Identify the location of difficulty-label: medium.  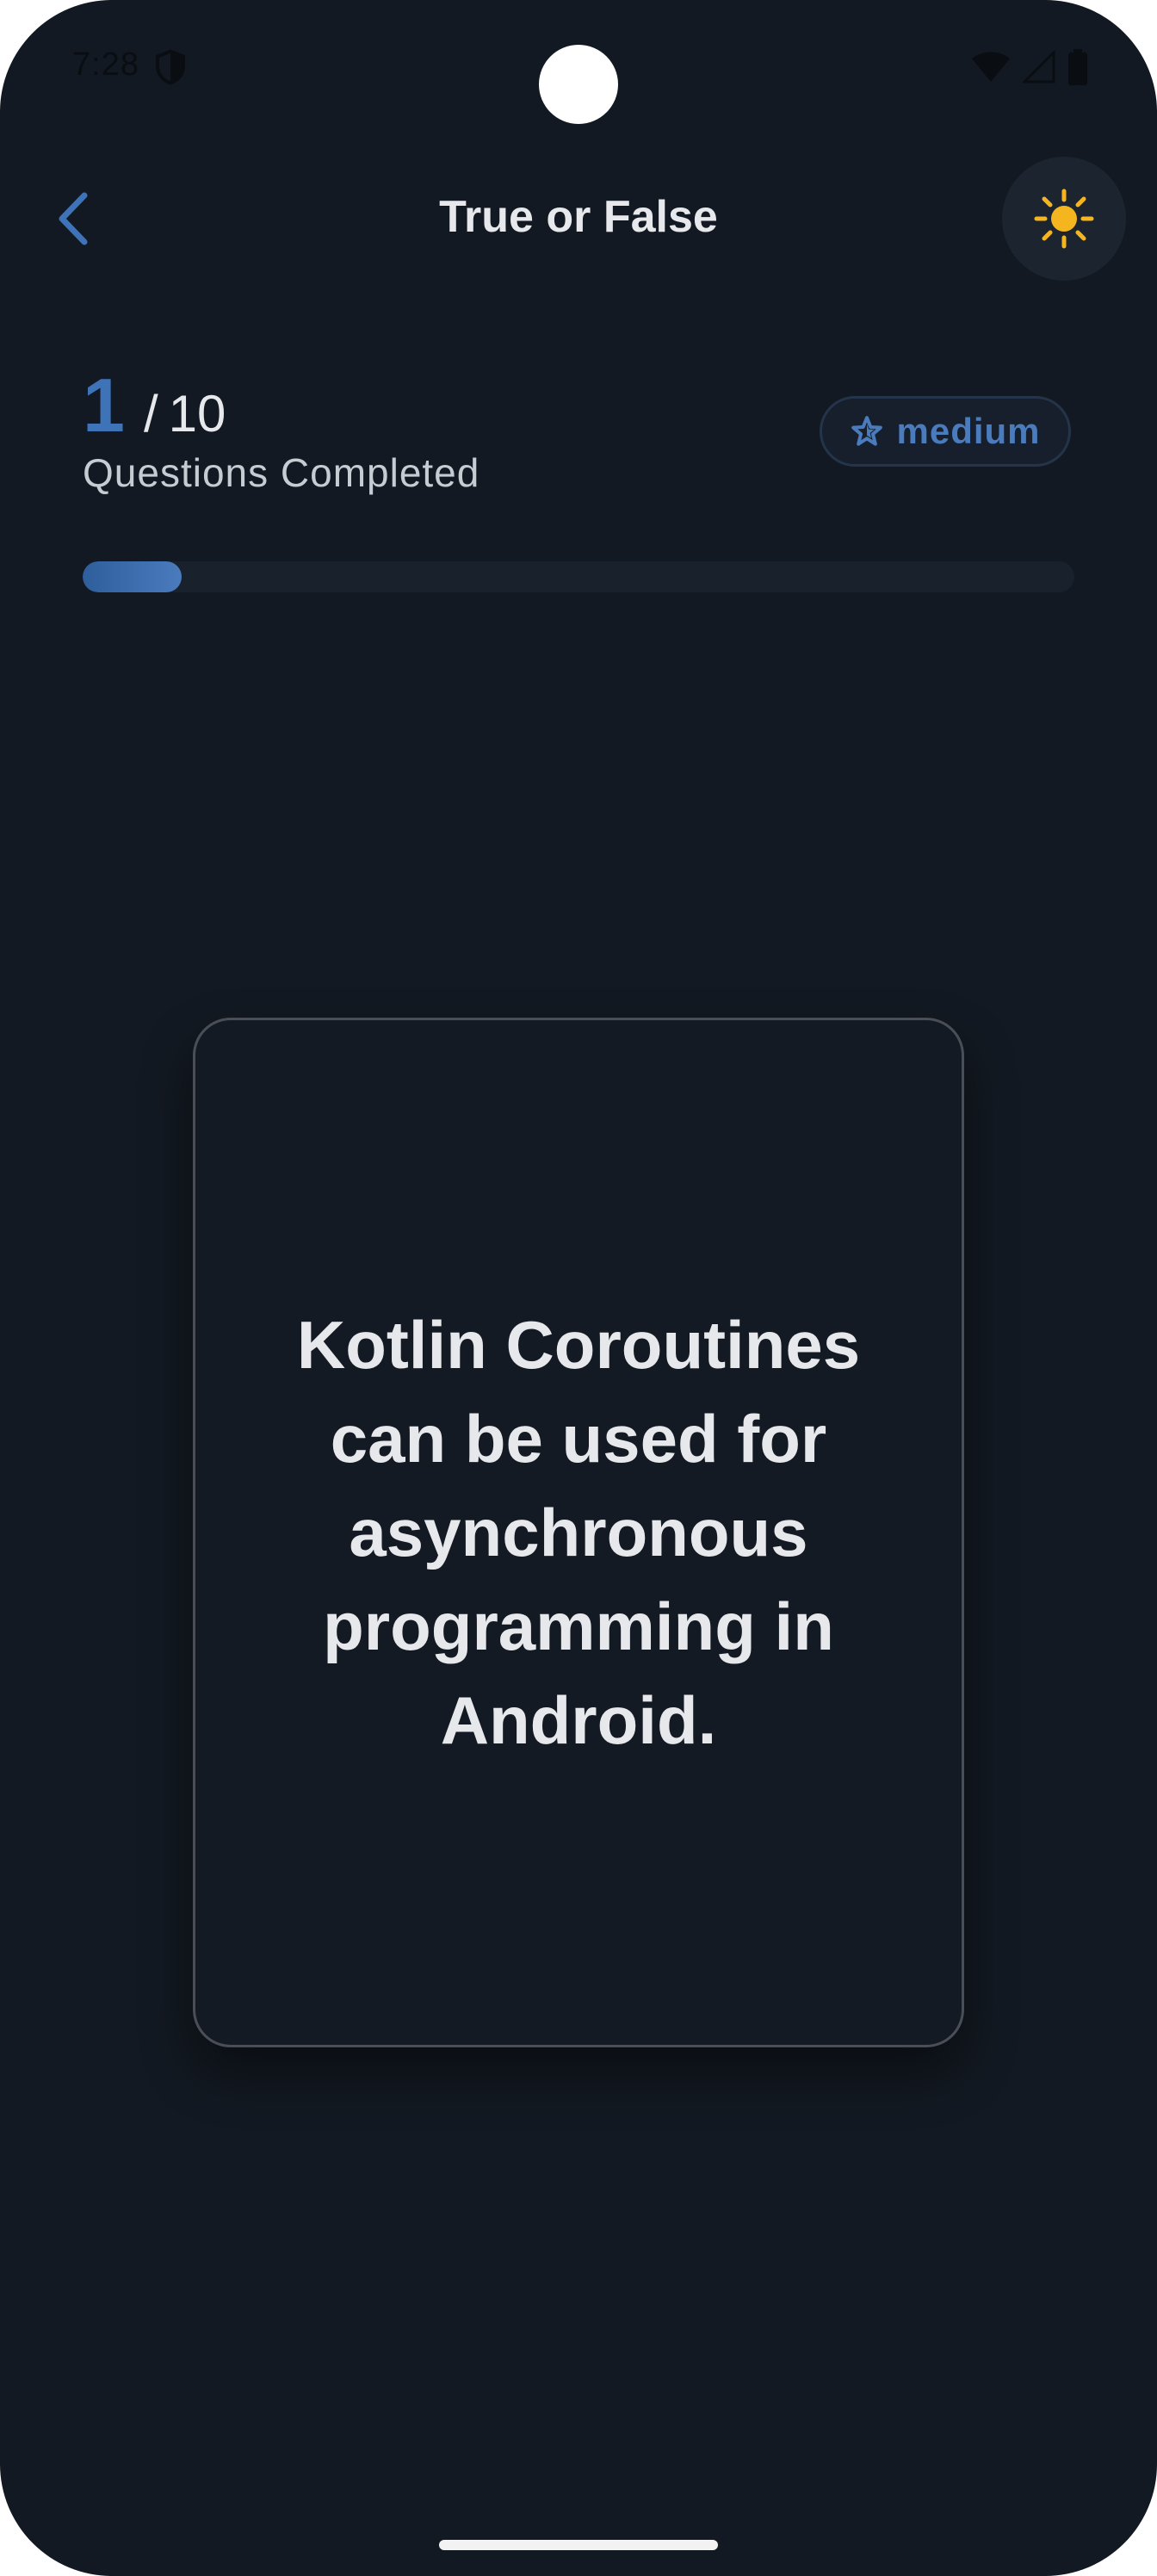
(969, 431).